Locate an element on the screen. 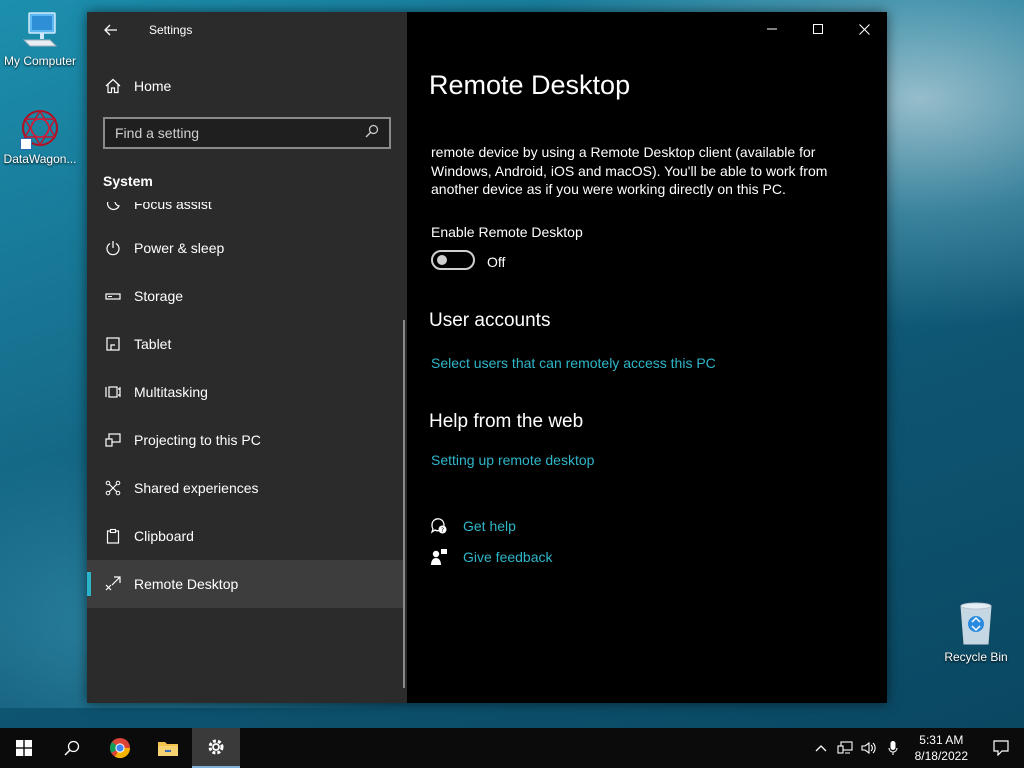 The width and height of the screenshot is (1024, 768). multitasking-icon is located at coordinates (113, 392).